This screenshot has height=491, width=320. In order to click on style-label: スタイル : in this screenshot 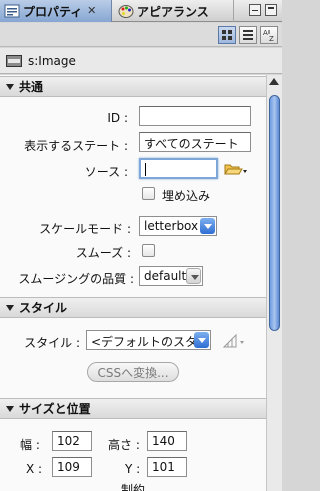, I will do `click(52, 343)`.